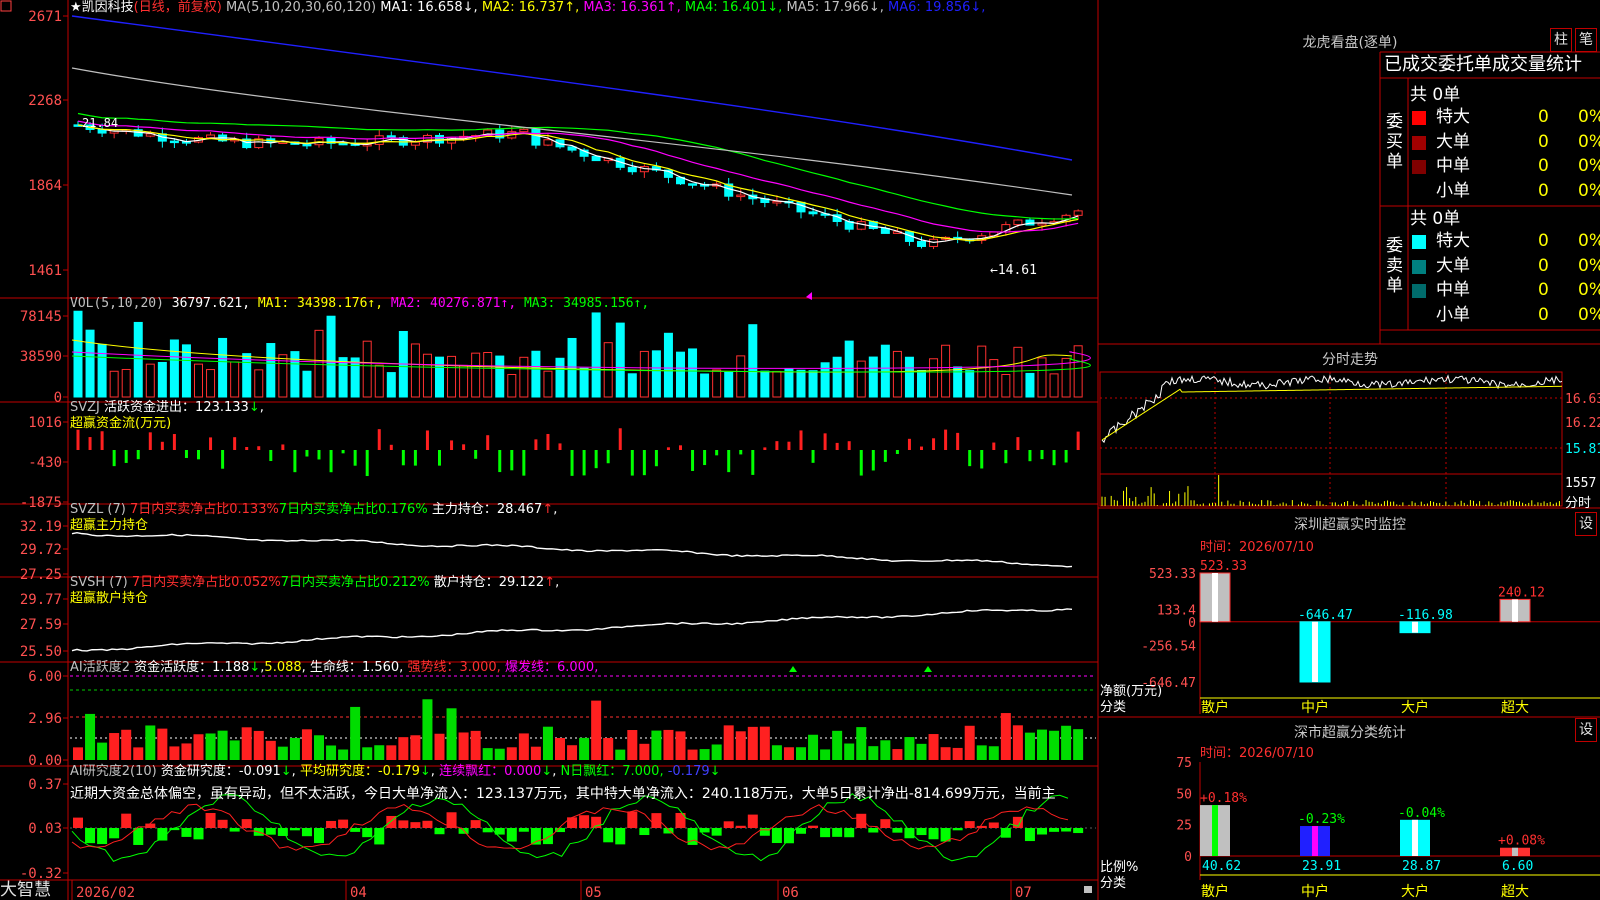  I want to click on svzl-label: SVZL (7), so click(98, 509).